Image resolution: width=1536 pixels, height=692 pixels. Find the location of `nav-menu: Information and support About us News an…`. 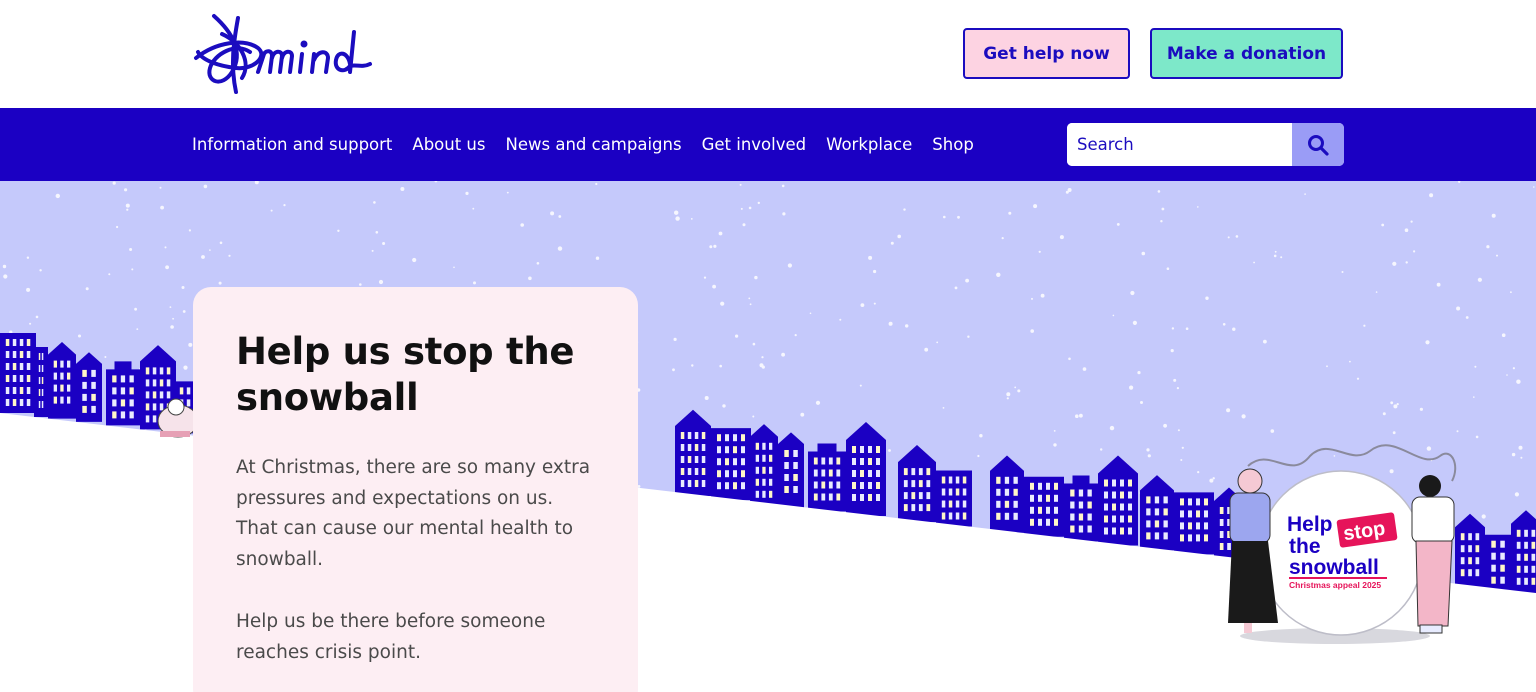

nav-menu: Information and support About us News an… is located at coordinates (593, 144).